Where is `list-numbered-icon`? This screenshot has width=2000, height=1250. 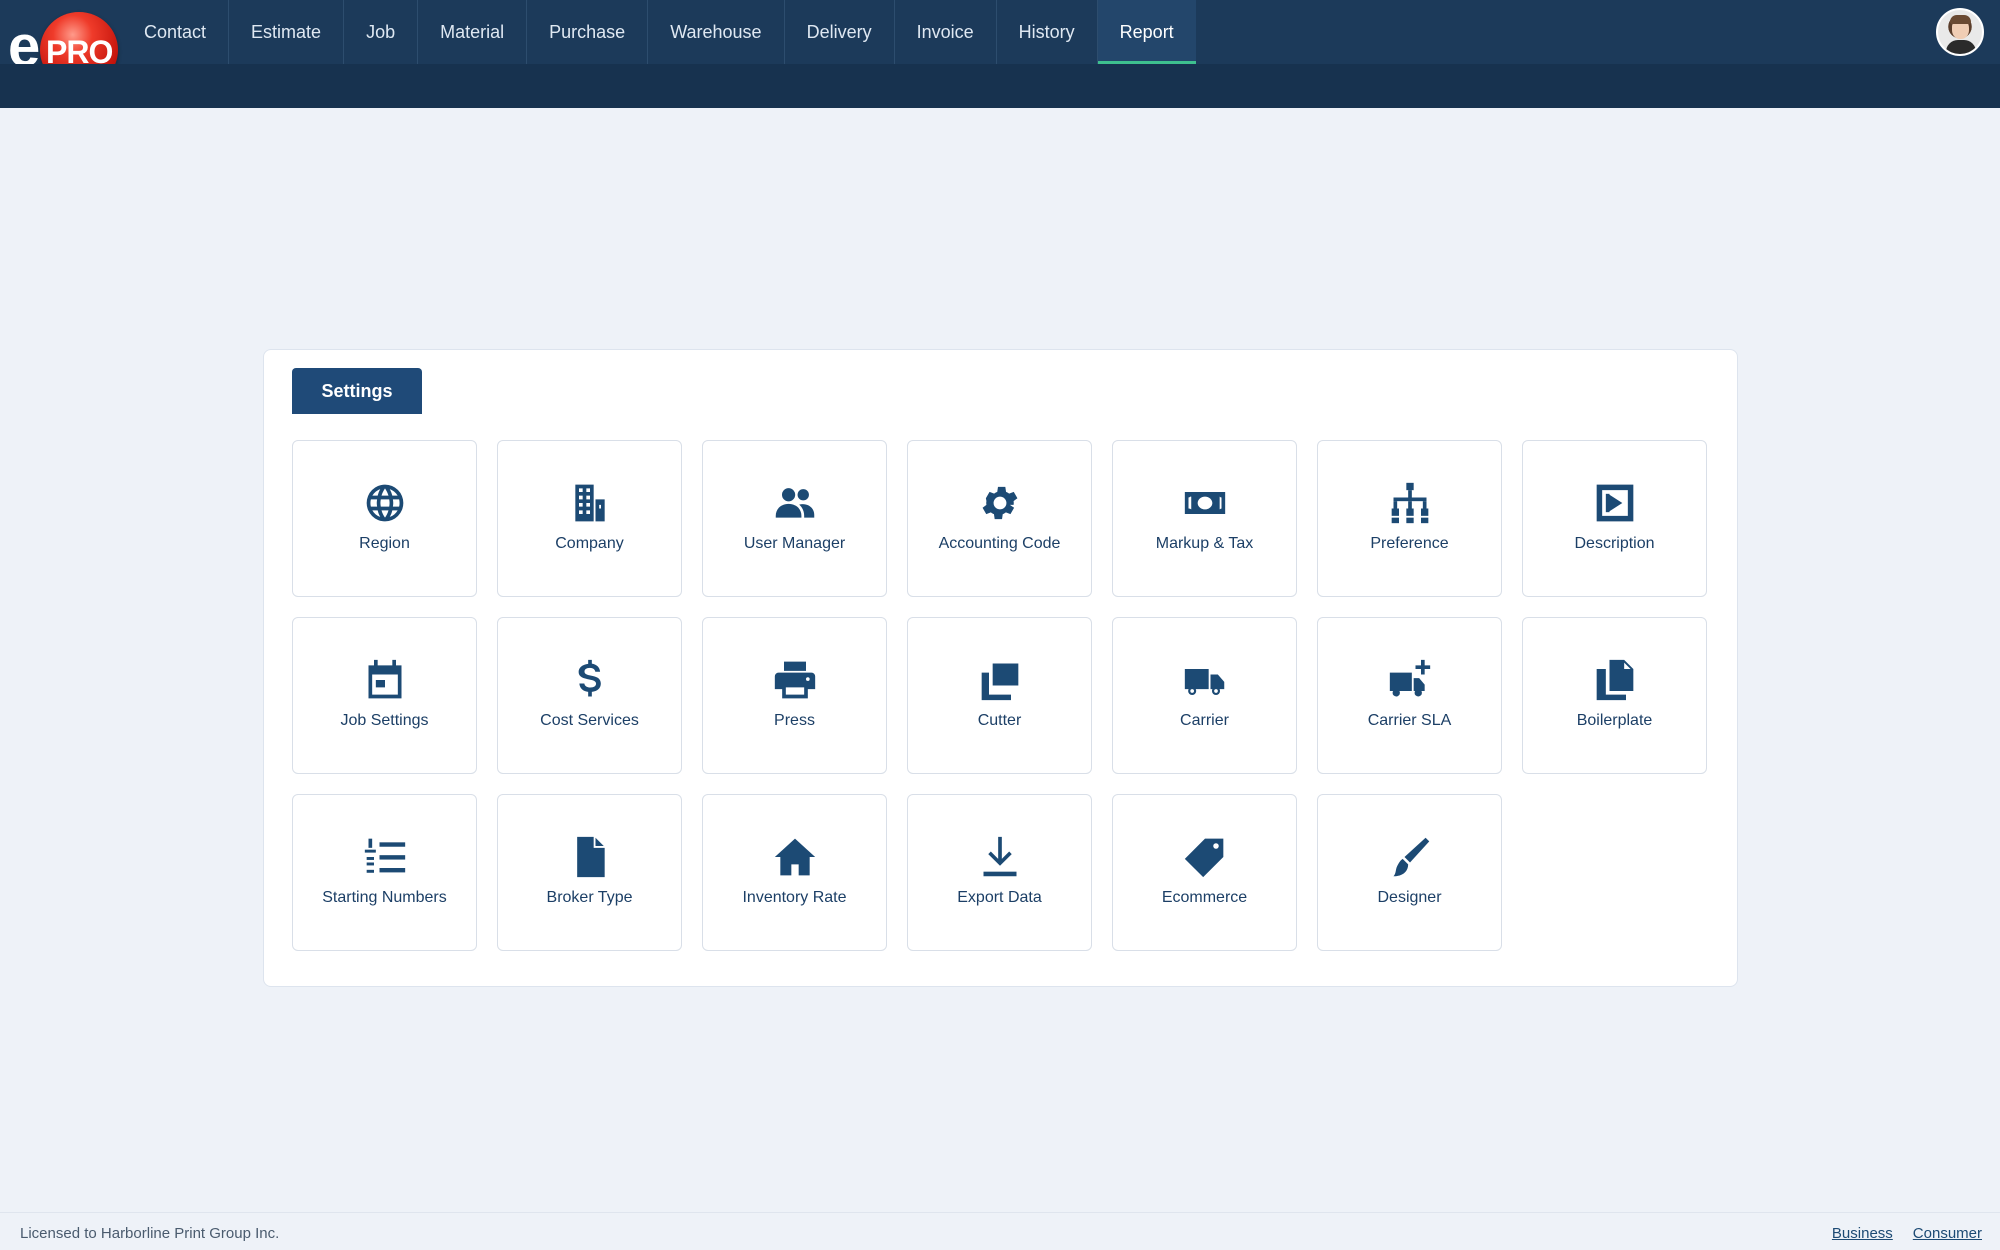
list-numbered-icon is located at coordinates (385, 857).